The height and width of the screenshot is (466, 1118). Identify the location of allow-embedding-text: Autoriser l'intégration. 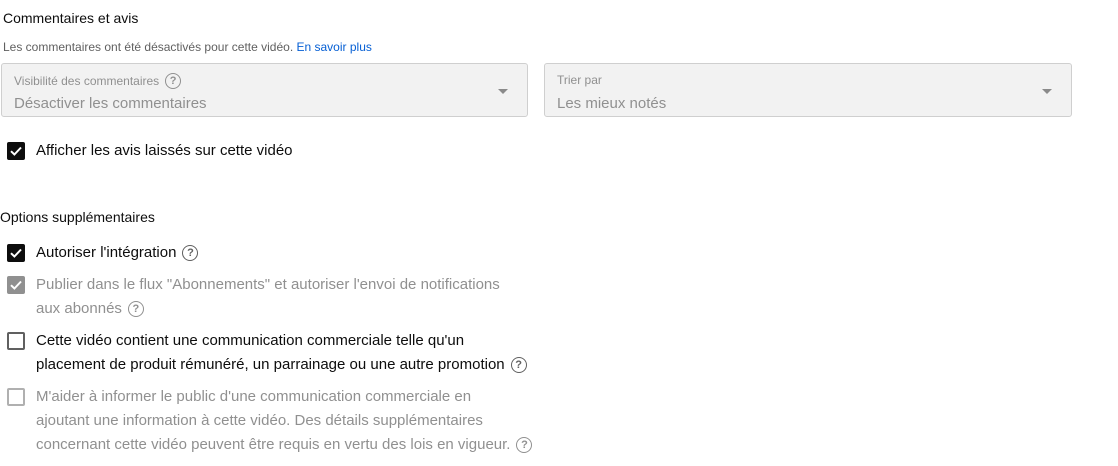
(106, 252).